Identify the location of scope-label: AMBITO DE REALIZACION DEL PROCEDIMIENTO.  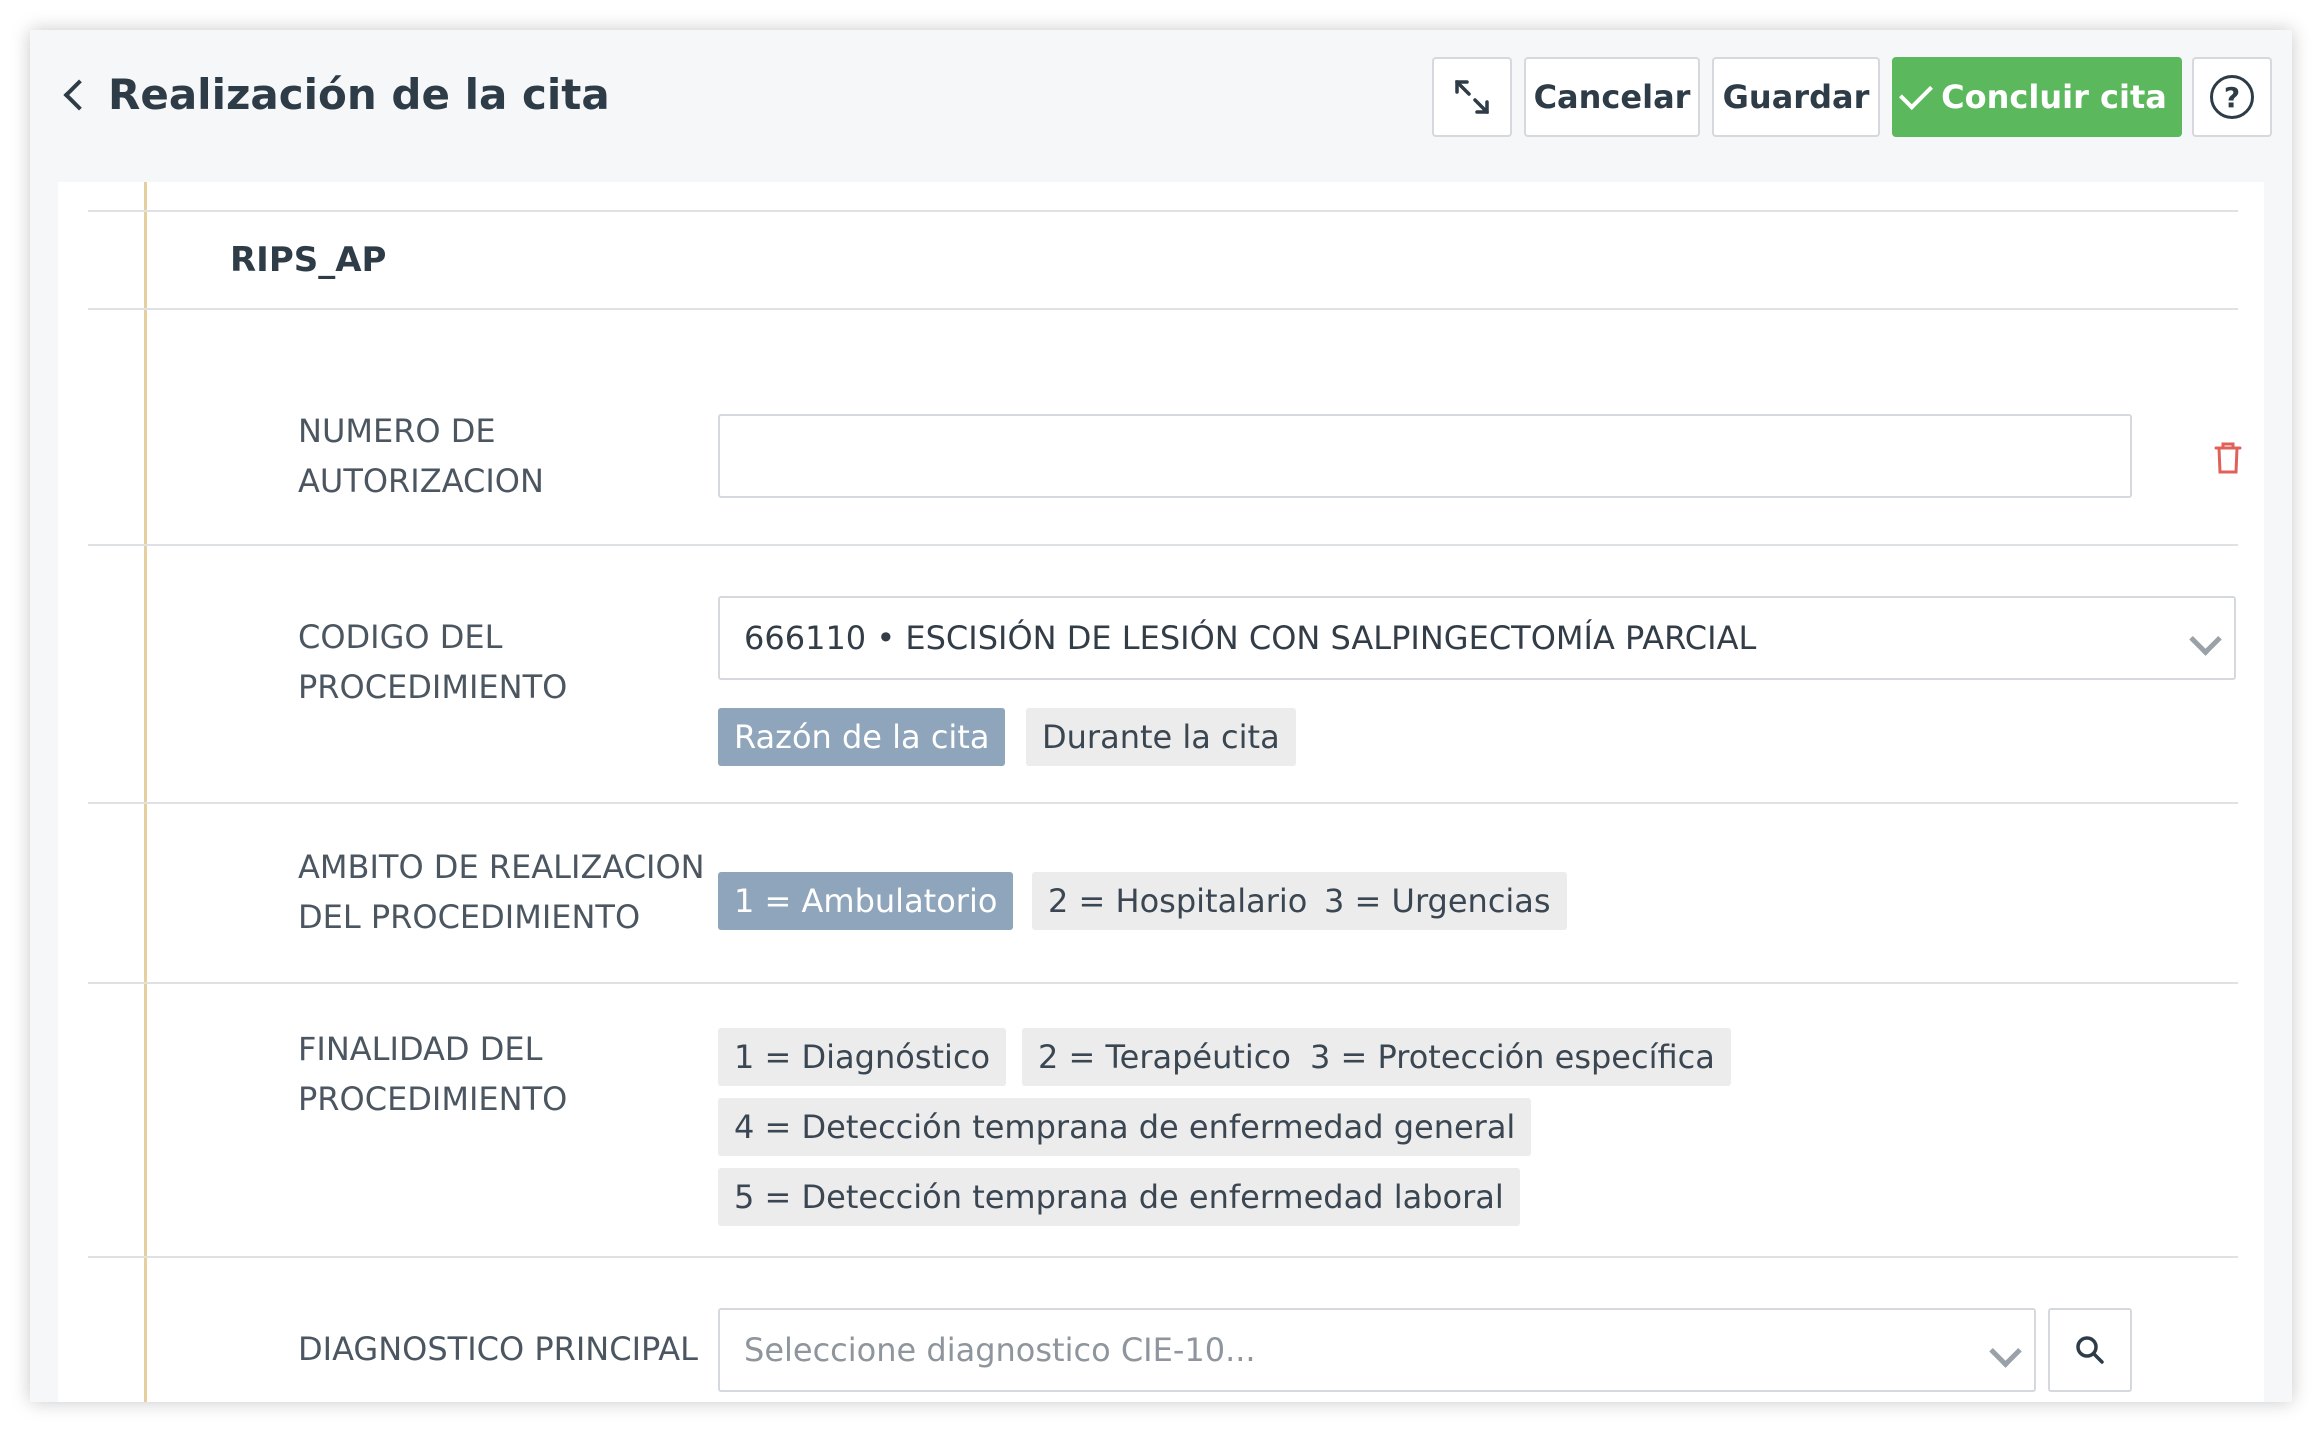
(501, 892).